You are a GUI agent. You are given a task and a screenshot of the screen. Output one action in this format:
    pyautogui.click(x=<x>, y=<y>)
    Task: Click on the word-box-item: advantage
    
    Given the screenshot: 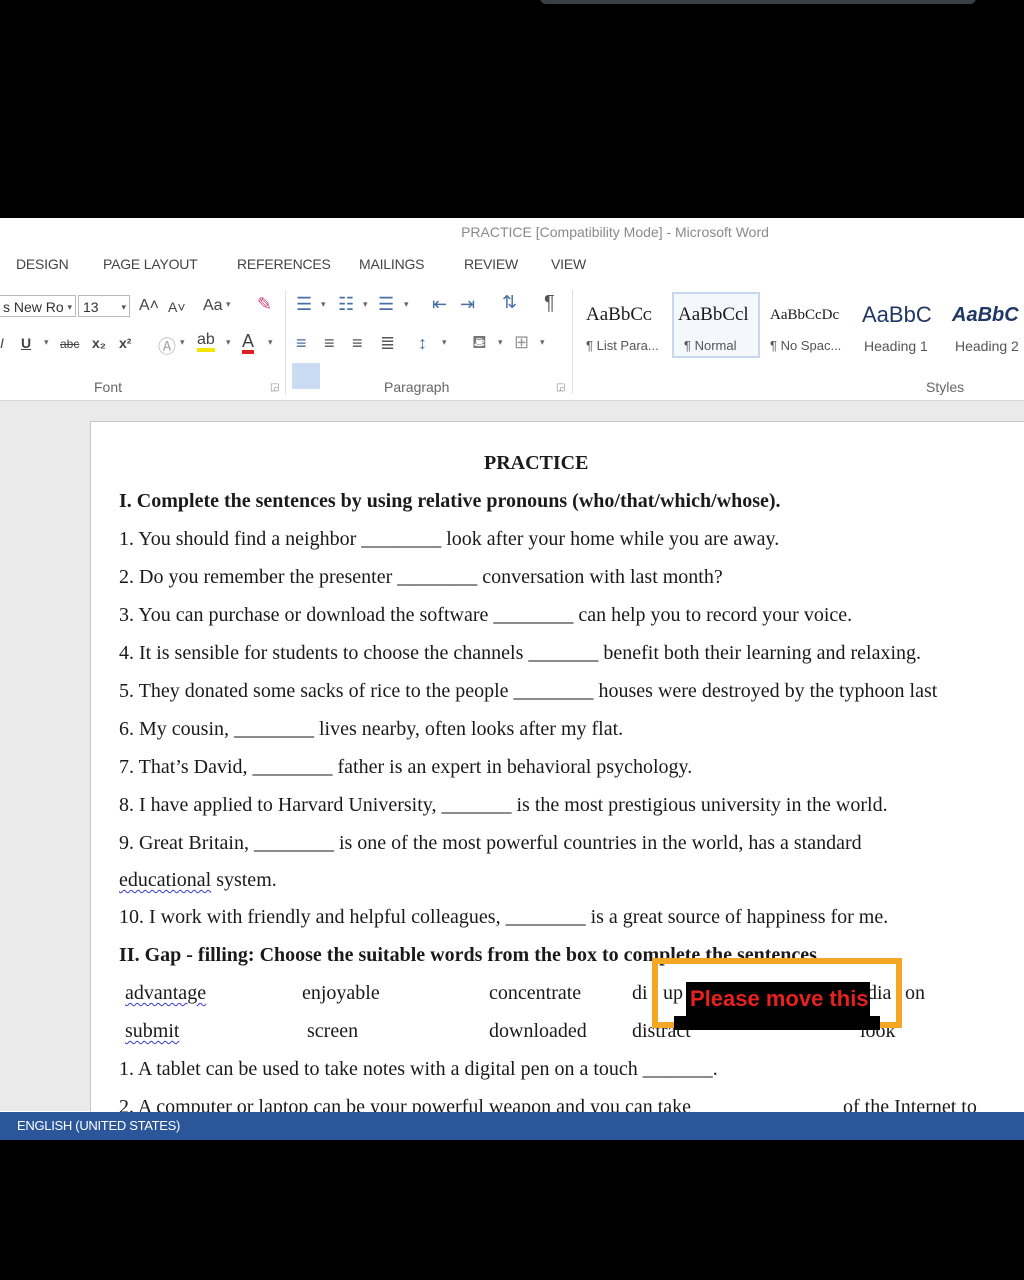 What is the action you would take?
    pyautogui.click(x=166, y=993)
    